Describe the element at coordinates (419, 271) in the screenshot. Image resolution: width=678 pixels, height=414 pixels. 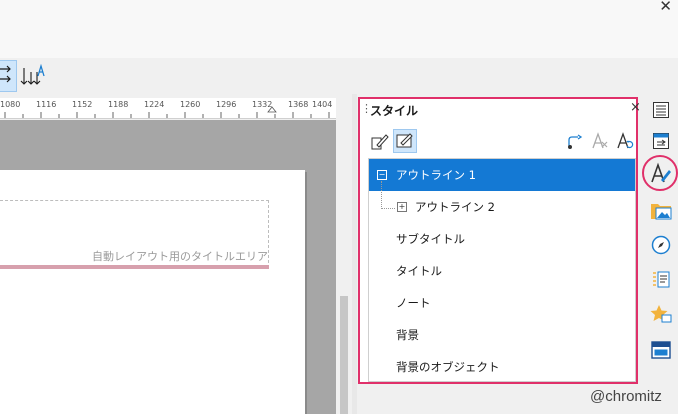
I see `list-item-label: タイトル` at that location.